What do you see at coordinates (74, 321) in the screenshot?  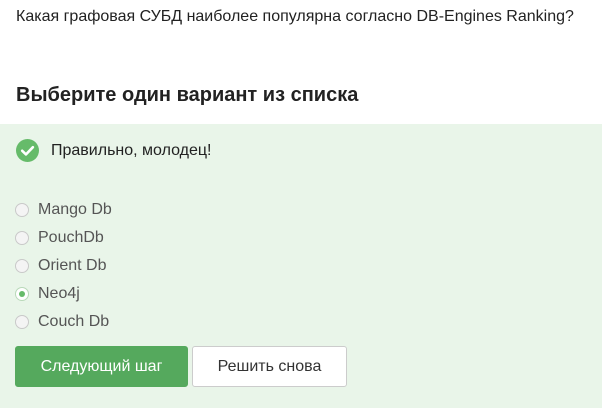 I see `option-label: Couch Db` at bounding box center [74, 321].